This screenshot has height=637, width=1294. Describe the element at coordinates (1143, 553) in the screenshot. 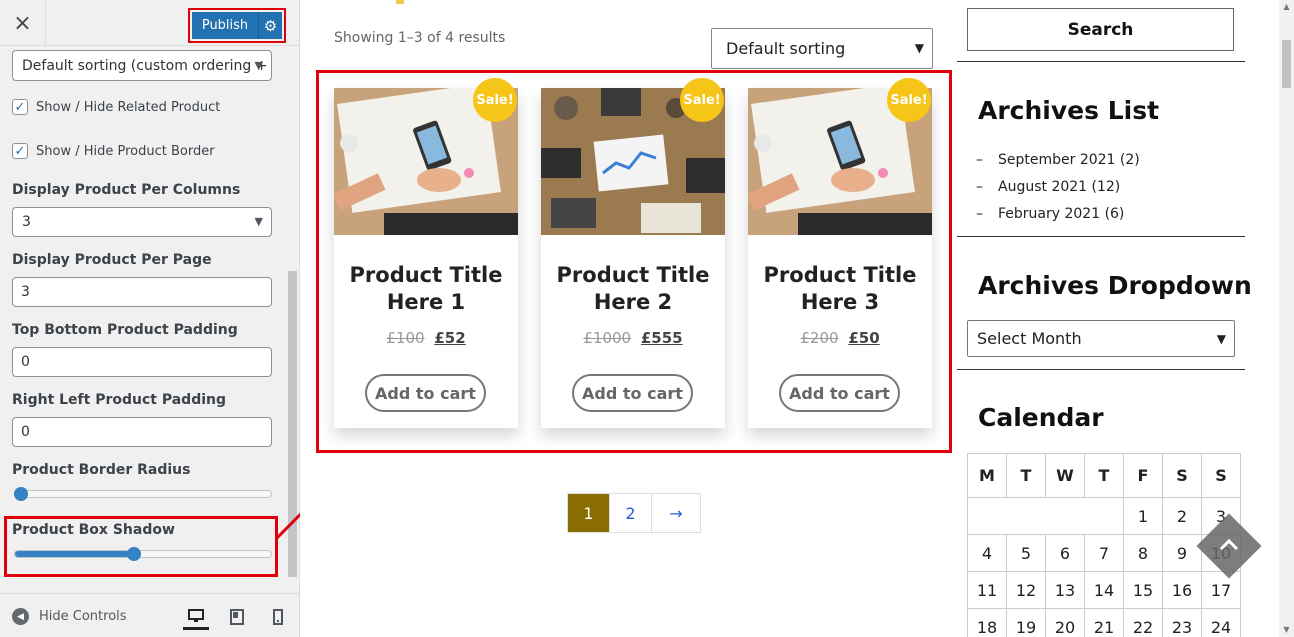

I see `calendar-day: 8` at that location.